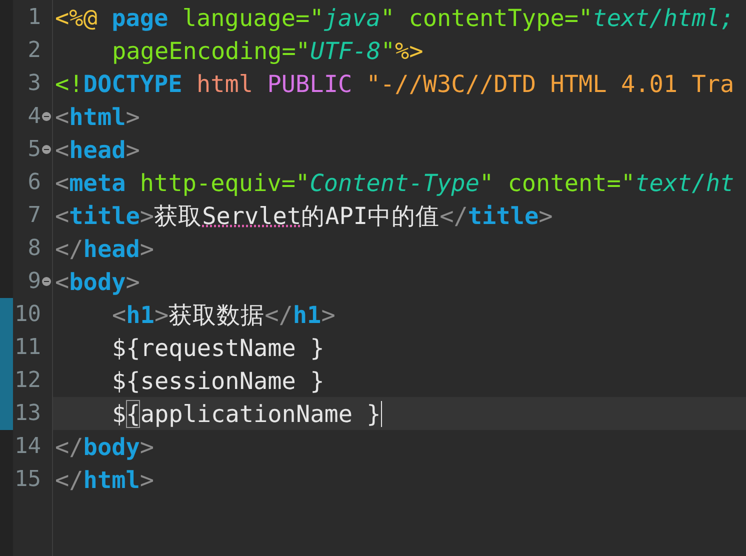 The image size is (746, 556). What do you see at coordinates (27, 447) in the screenshot?
I see `line-number: 14` at bounding box center [27, 447].